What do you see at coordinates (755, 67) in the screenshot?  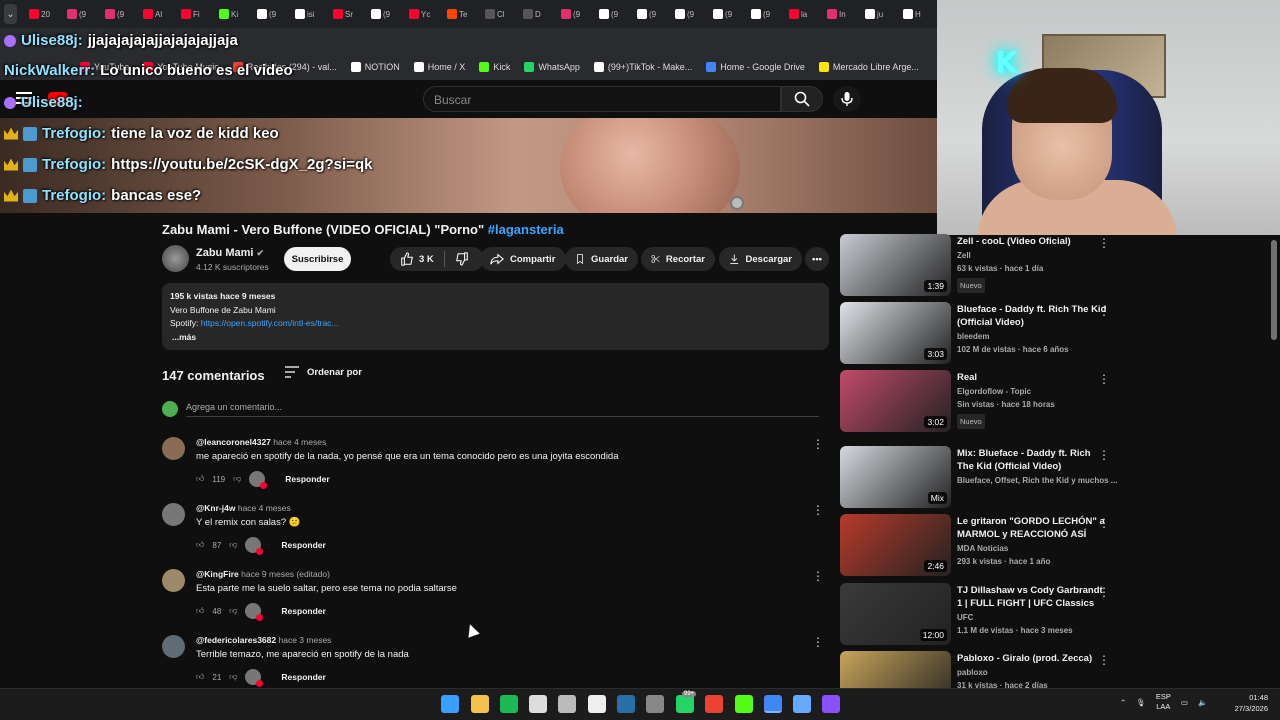 I see `bookmark-item: Home - Google Drive` at bounding box center [755, 67].